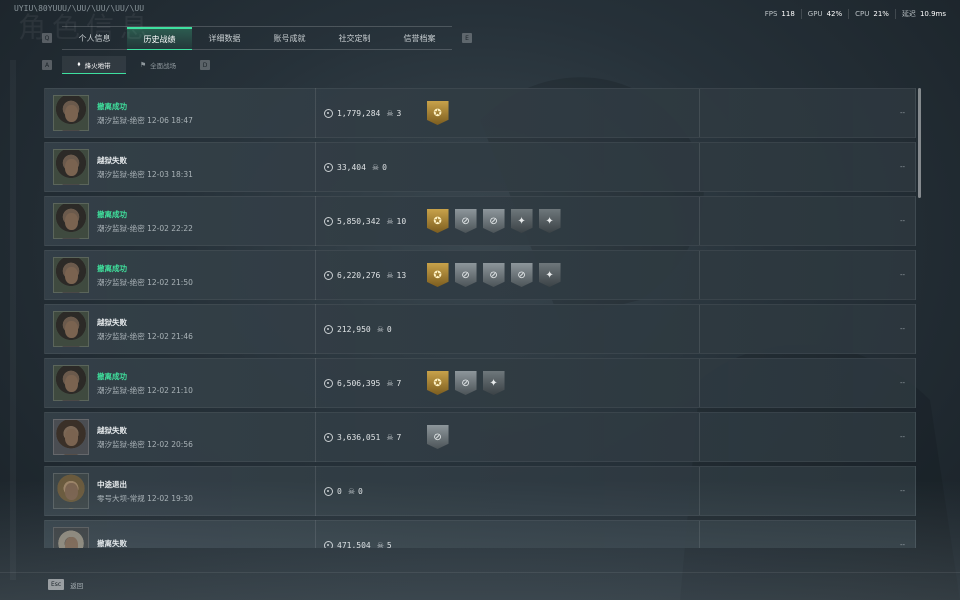  I want to click on match-row: 越狱失败 潮汐监狱-绝密 12-02 21:46 212,950 ☠ 0 --, so click(480, 329).